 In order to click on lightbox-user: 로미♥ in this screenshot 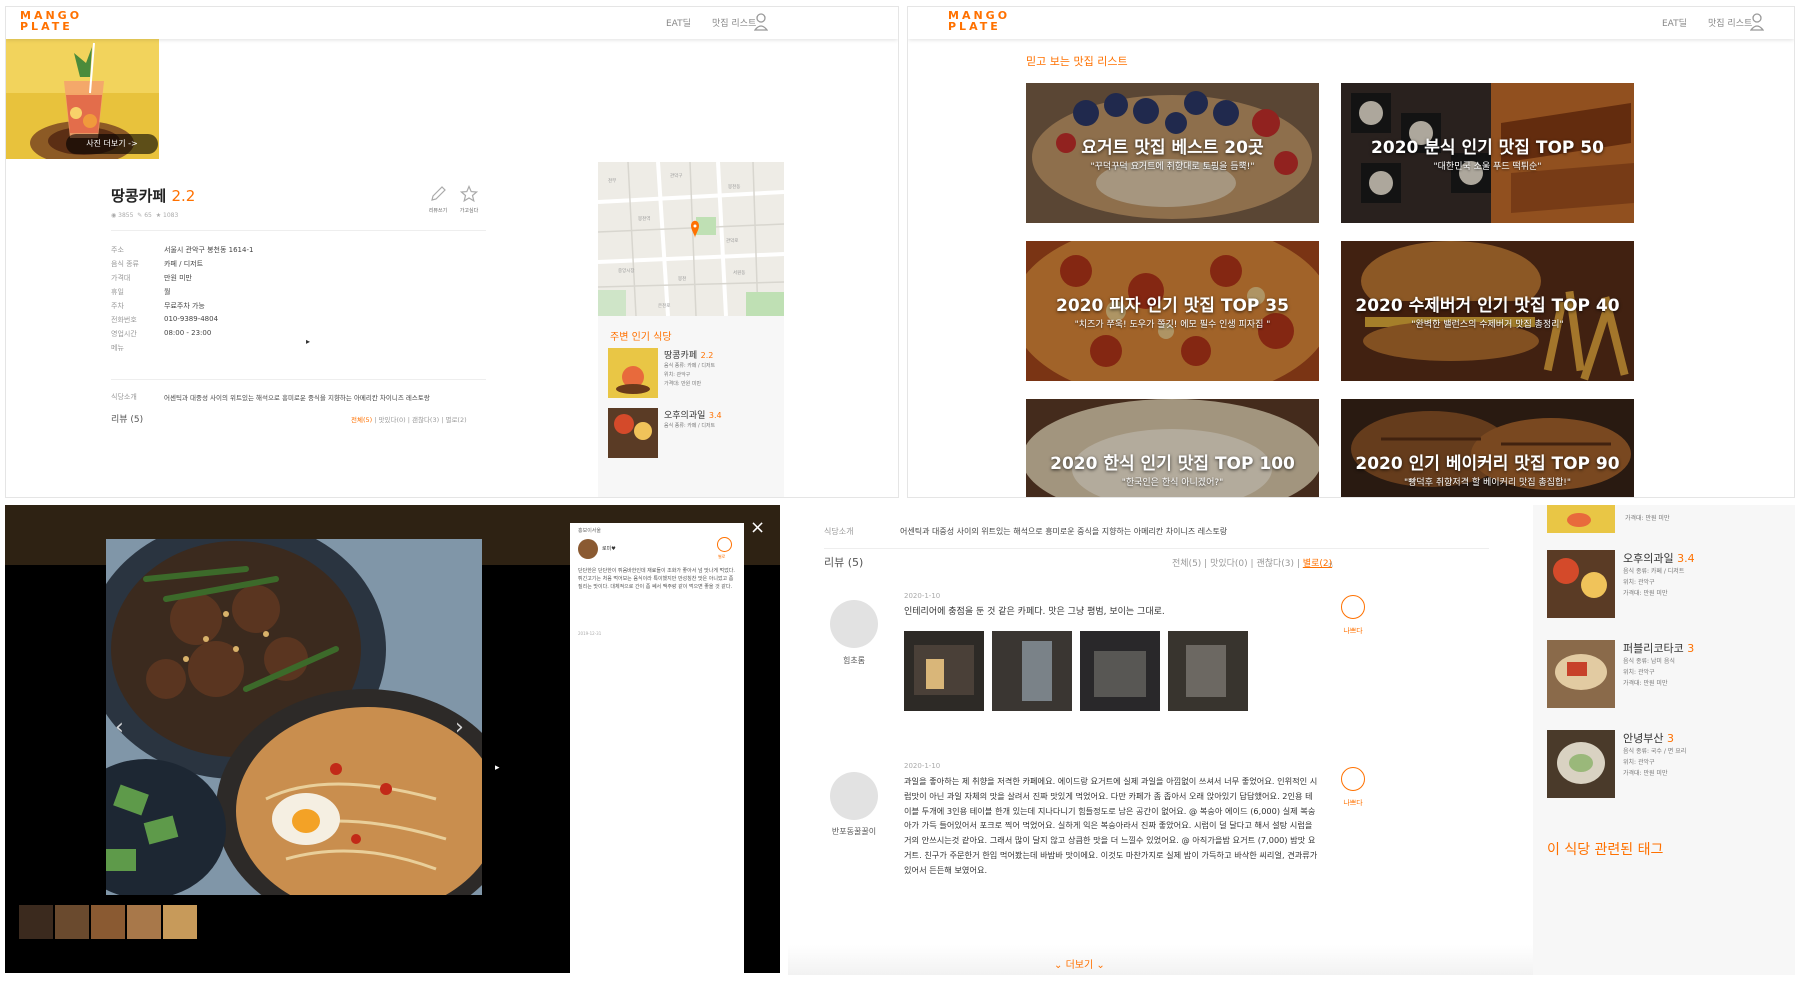, I will do `click(609, 549)`.